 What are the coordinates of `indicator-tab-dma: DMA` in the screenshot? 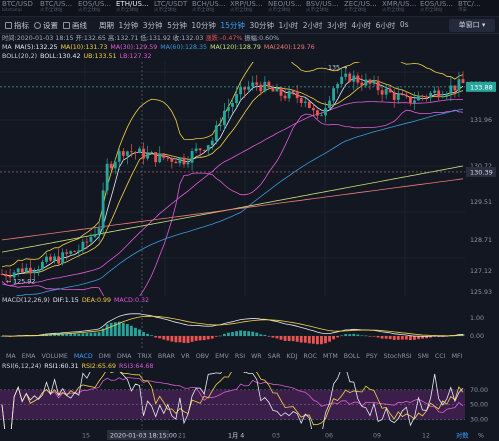 It's located at (124, 356).